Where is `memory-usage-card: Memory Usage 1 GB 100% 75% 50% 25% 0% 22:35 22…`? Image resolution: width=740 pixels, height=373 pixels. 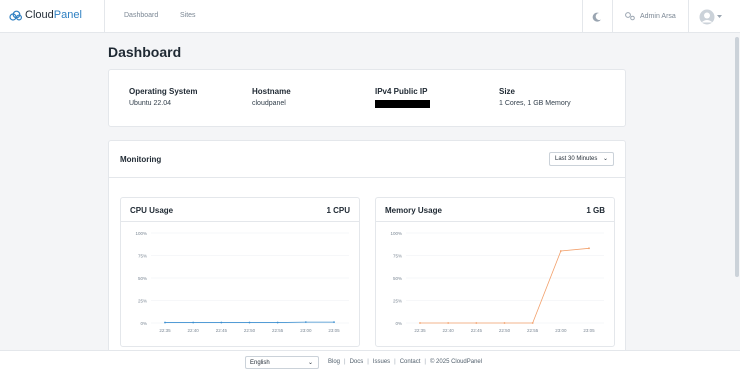
memory-usage-card: Memory Usage 1 GB 100% 75% 50% 25% 0% 22:35 22… is located at coordinates (495, 272).